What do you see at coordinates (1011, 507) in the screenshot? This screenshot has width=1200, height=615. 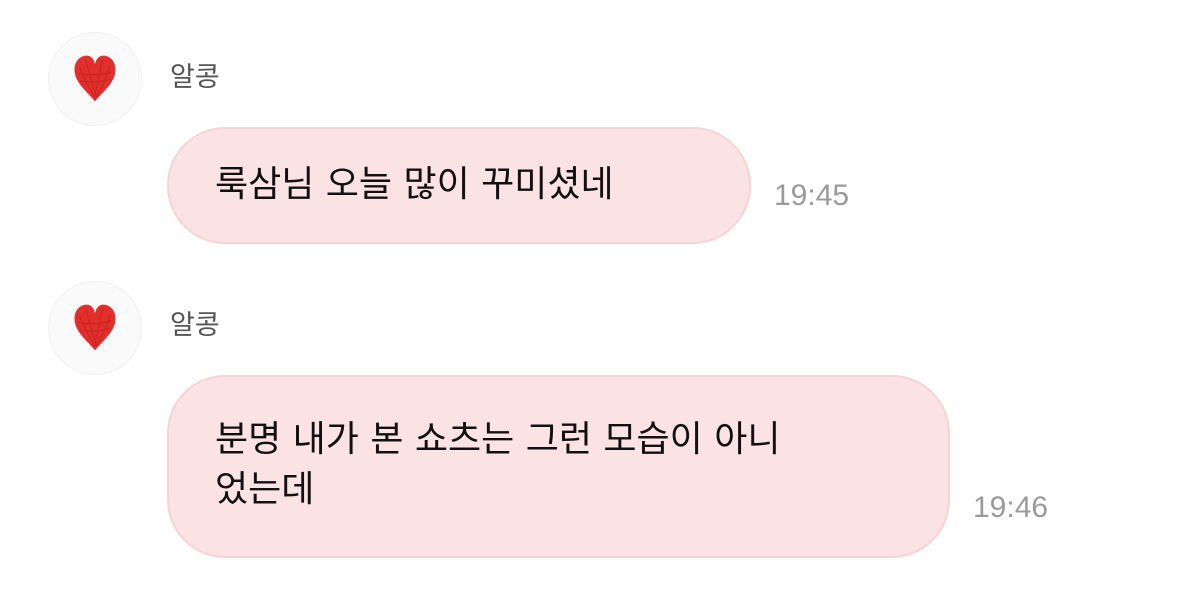 I see `message-timestamp: 19:46` at bounding box center [1011, 507].